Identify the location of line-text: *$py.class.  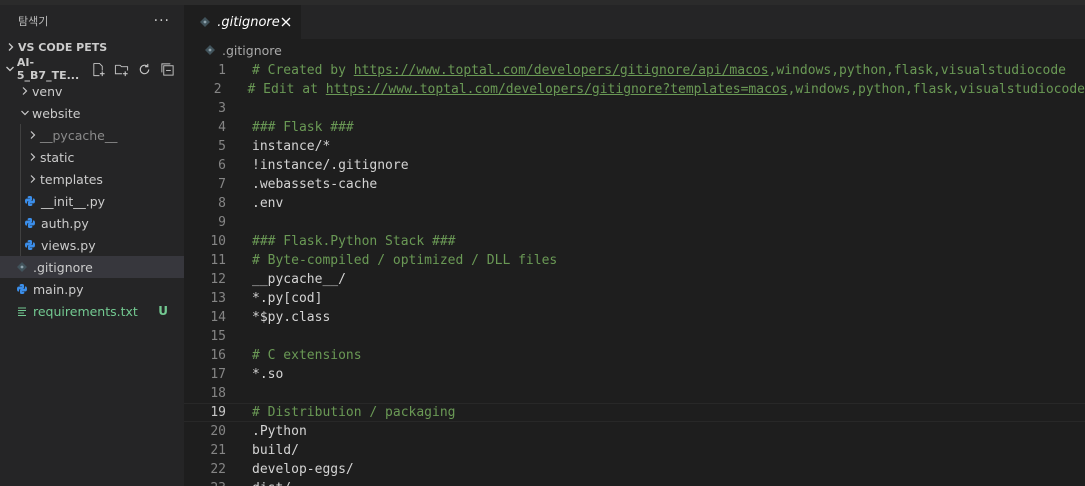
(291, 317).